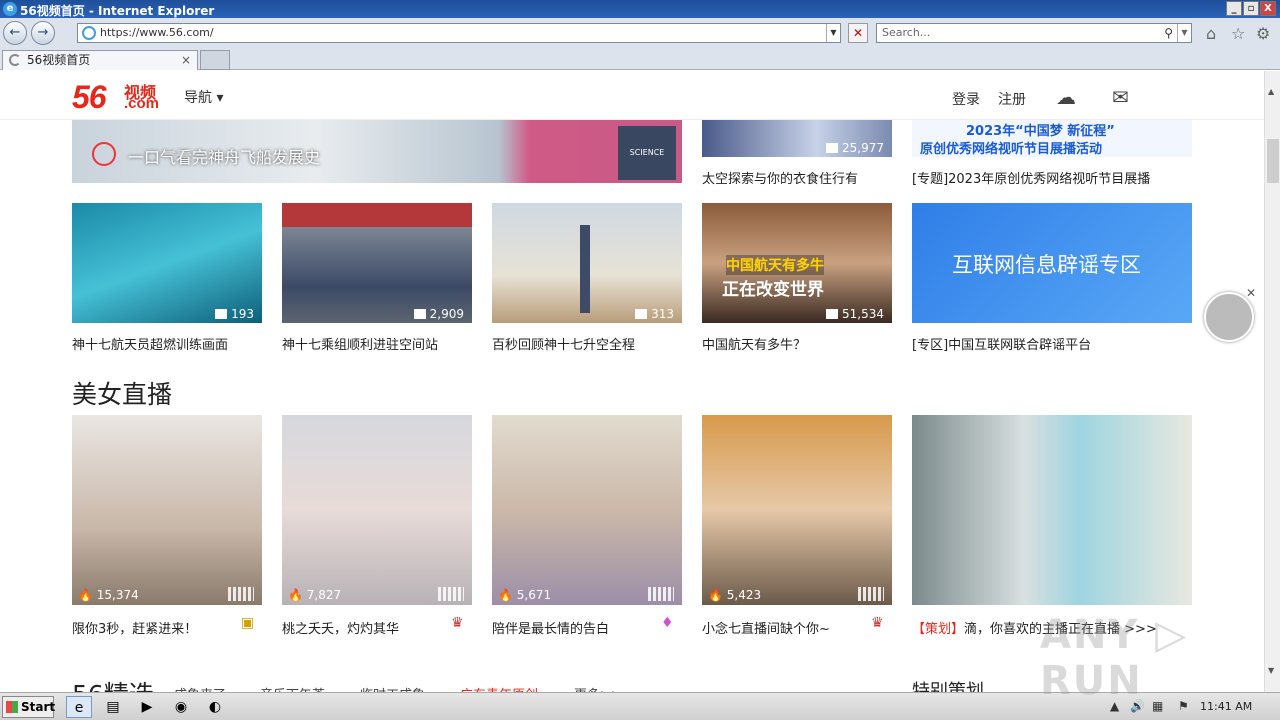  I want to click on explorer-folder-icon: ▤, so click(113, 707).